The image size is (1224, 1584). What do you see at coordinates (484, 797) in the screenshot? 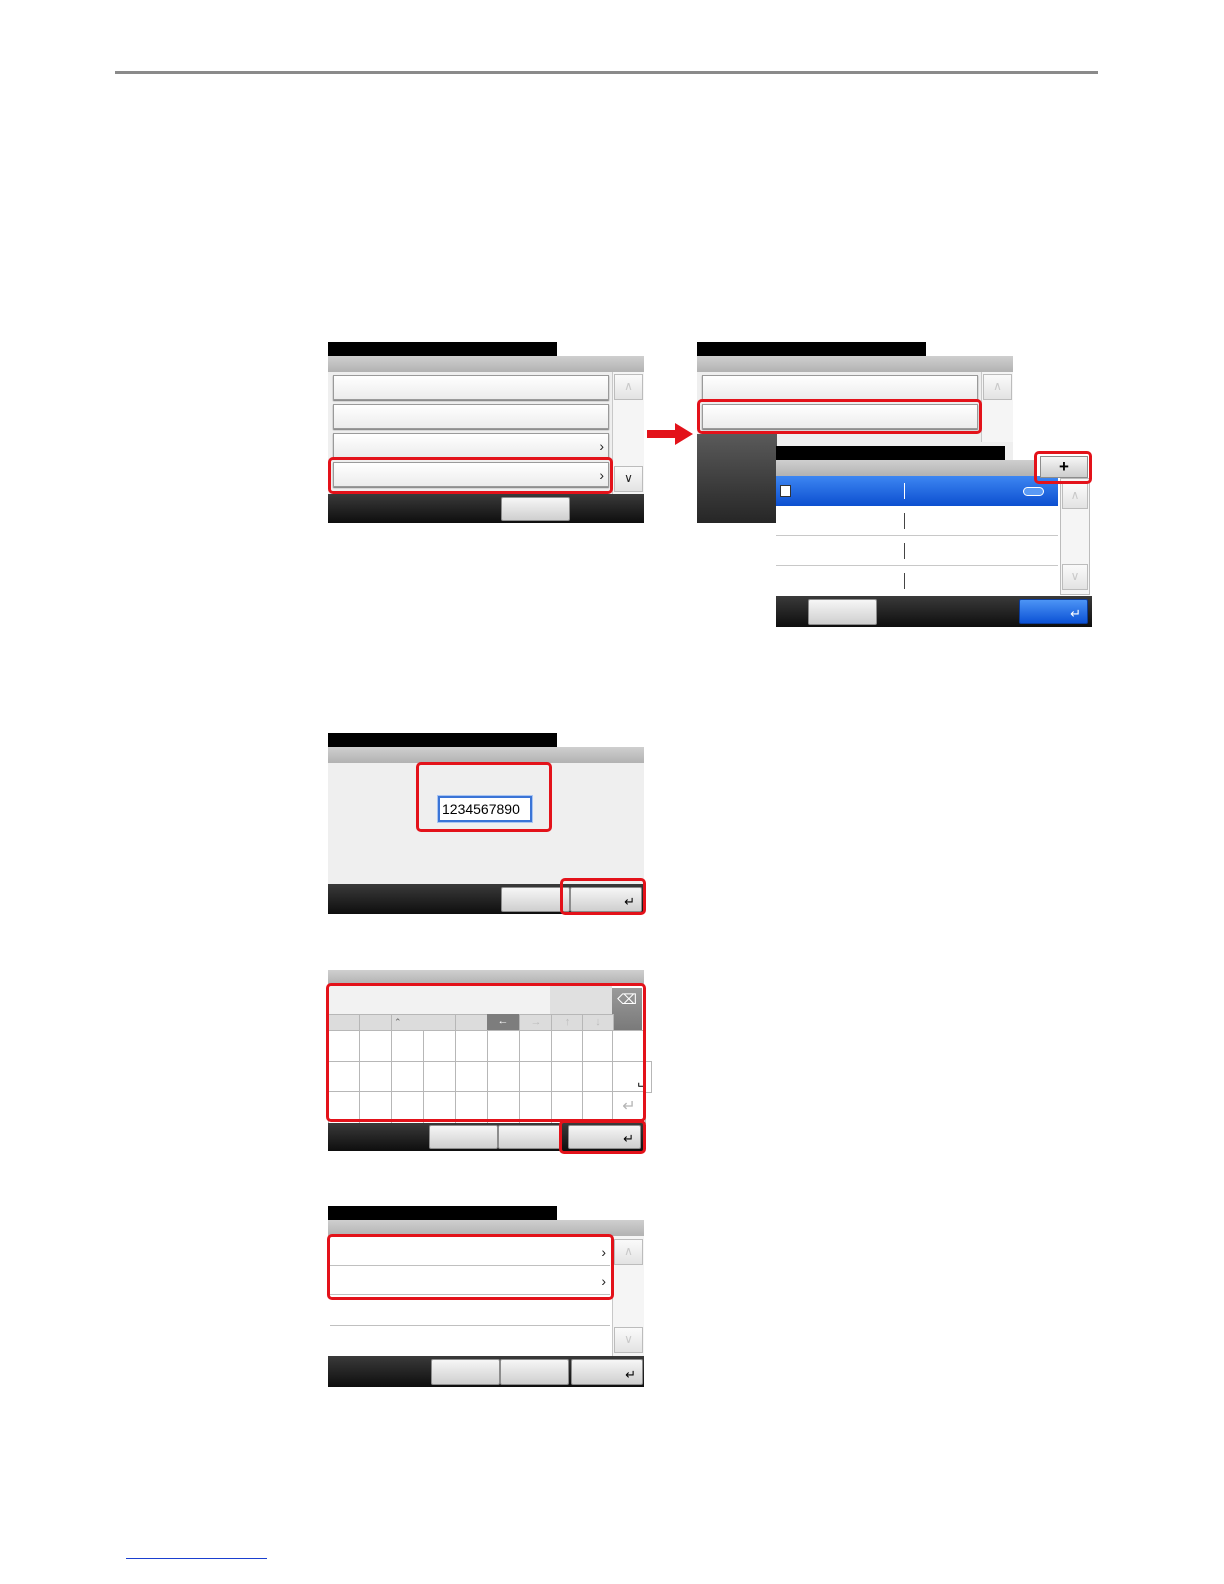
I see `highlight-number-field` at bounding box center [484, 797].